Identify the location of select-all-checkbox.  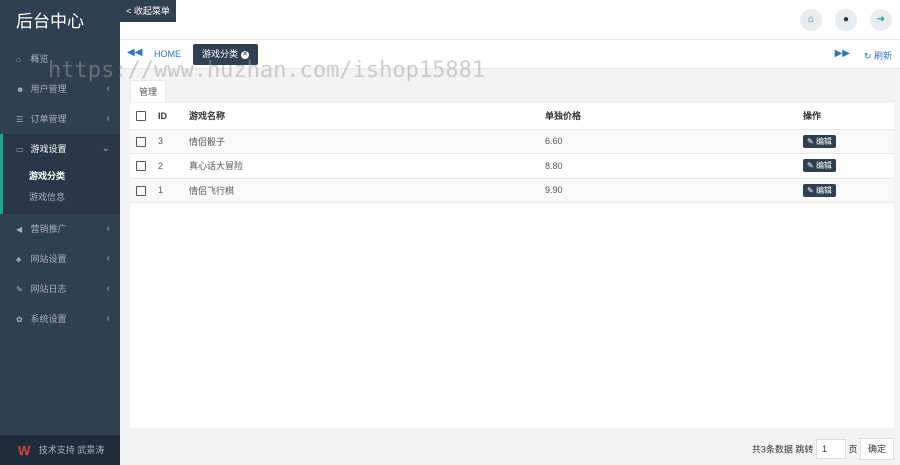
(141, 116).